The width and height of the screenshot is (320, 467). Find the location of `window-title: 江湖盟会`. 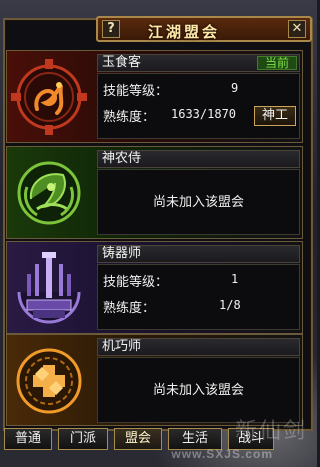

window-title: 江湖盟会 is located at coordinates (184, 32).